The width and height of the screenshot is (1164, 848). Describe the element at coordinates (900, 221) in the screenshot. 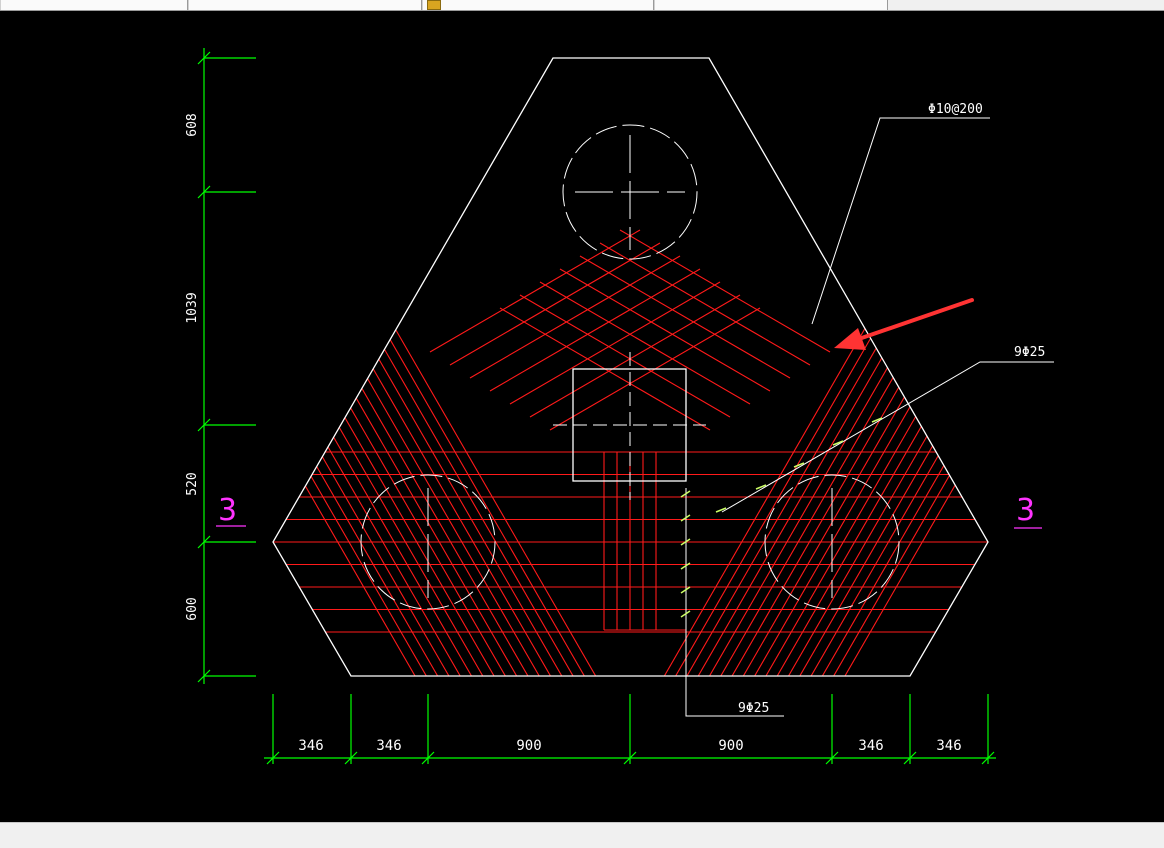

I see `leader-stirrup` at that location.